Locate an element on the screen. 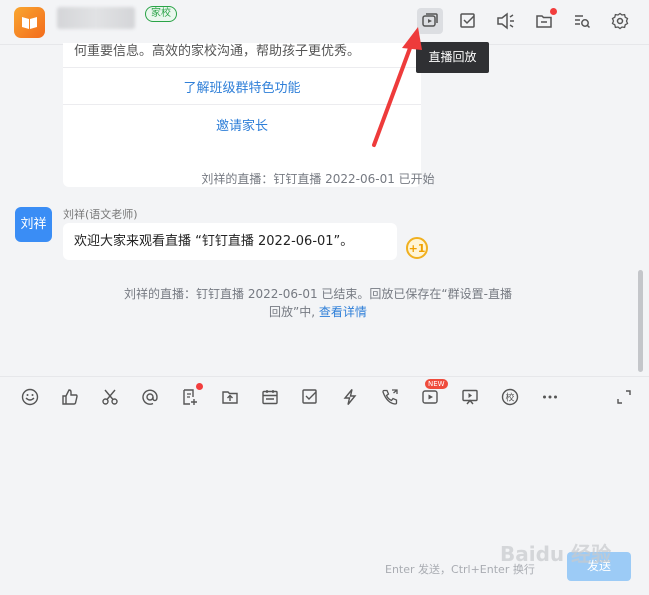 The height and width of the screenshot is (595, 649). svg-text: 校 is located at coordinates (509, 398).